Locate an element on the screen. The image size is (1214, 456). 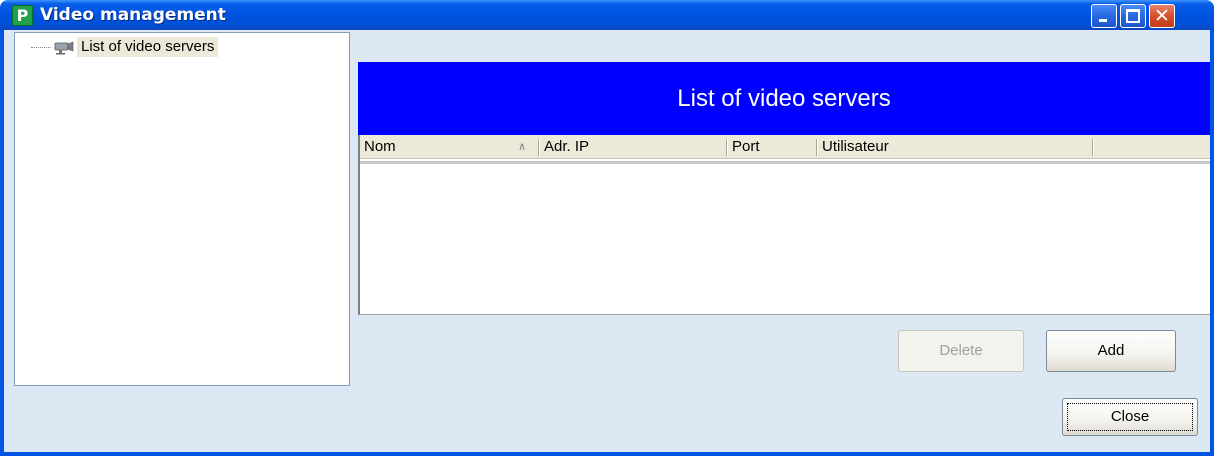
delete-button: Delete is located at coordinates (961, 351).